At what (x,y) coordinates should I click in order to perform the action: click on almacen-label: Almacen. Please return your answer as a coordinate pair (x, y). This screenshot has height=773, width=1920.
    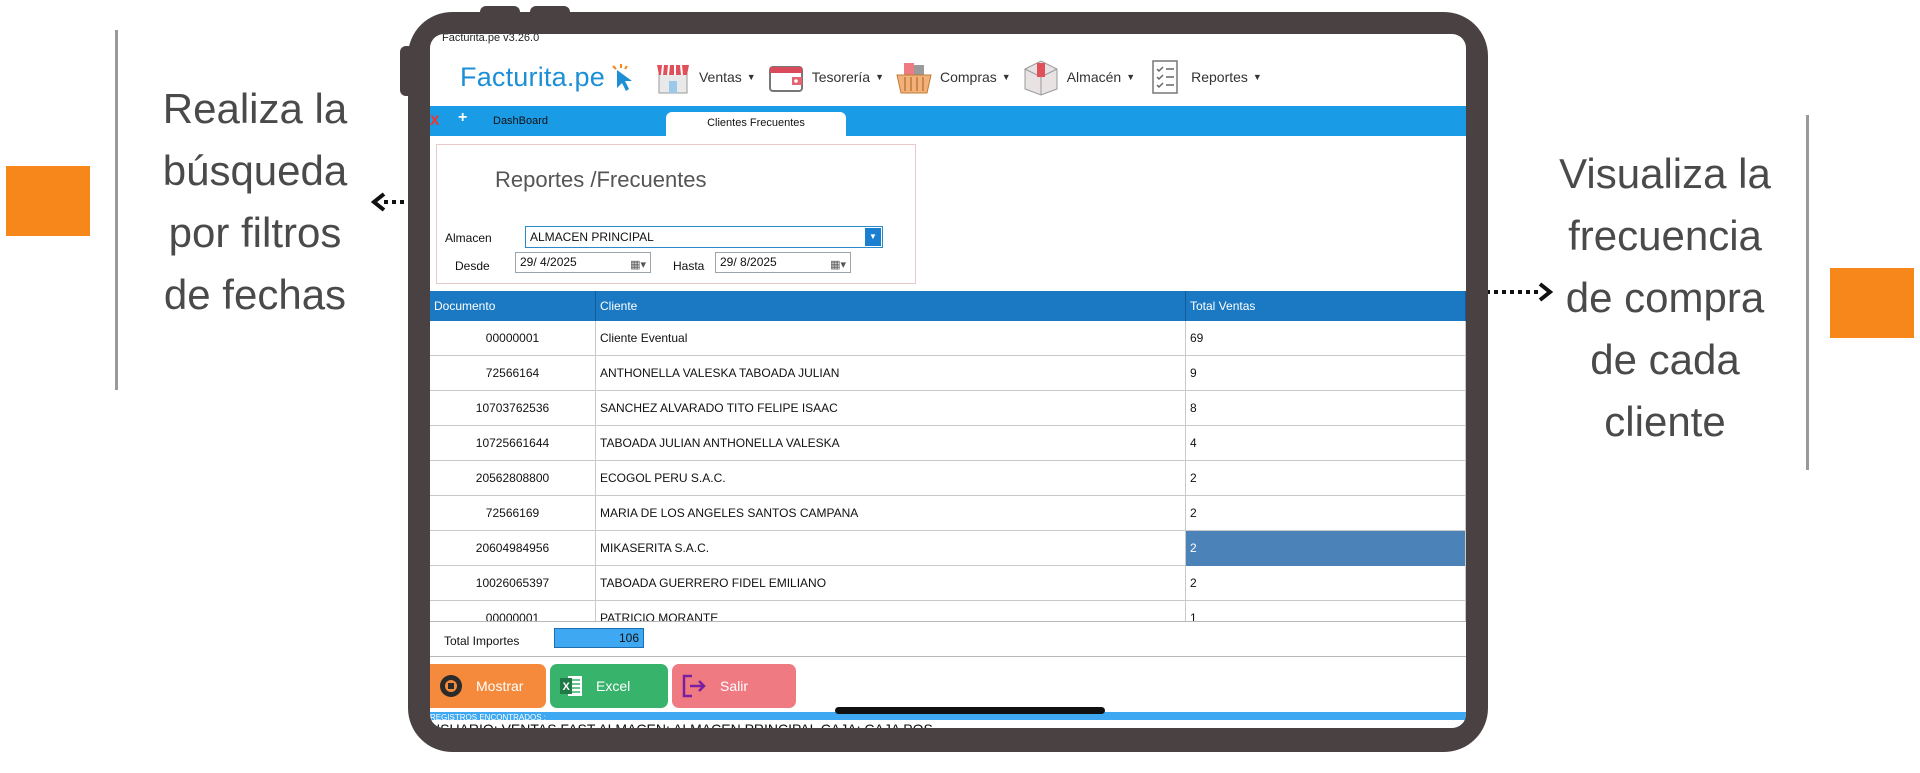
    Looking at the image, I should click on (468, 238).